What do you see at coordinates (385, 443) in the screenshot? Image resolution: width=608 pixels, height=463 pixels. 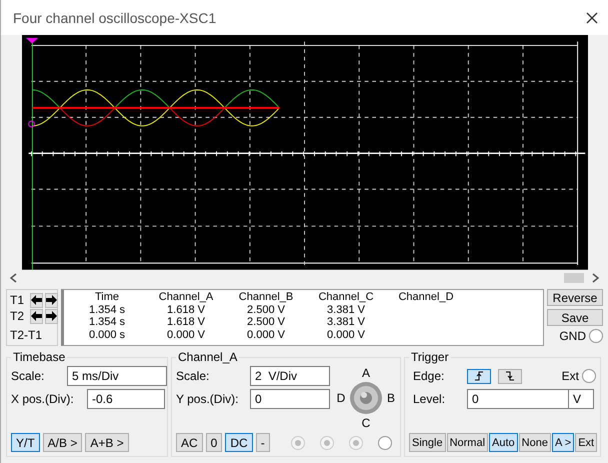 I see `channel-radio` at bounding box center [385, 443].